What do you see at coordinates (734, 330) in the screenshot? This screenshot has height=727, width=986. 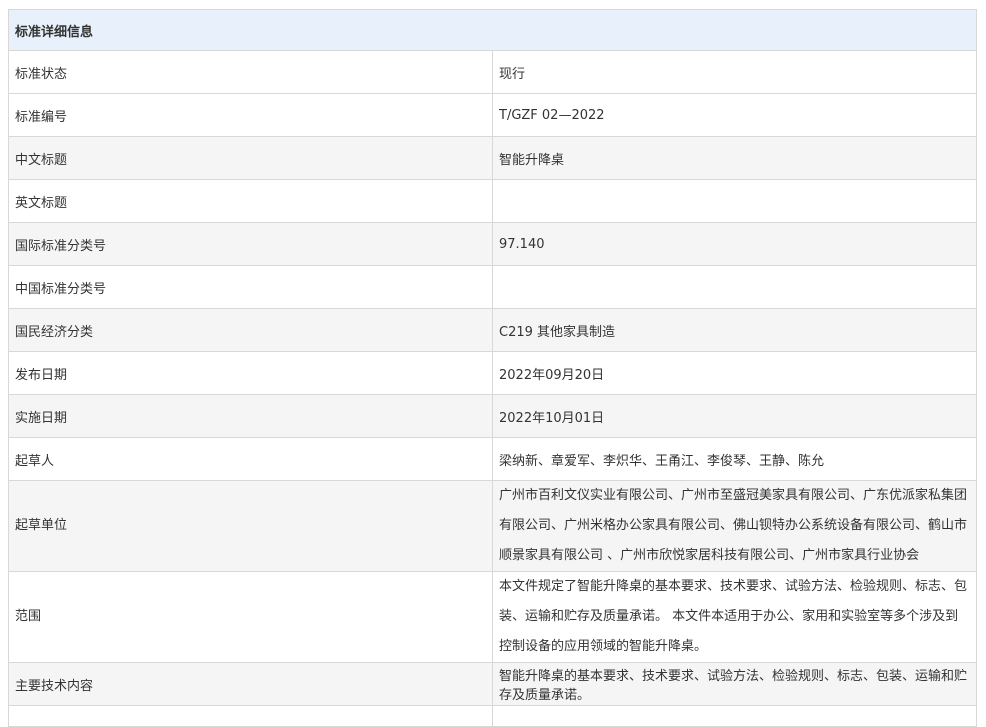 I see `economic-class-value: C219 其他家具制造` at bounding box center [734, 330].